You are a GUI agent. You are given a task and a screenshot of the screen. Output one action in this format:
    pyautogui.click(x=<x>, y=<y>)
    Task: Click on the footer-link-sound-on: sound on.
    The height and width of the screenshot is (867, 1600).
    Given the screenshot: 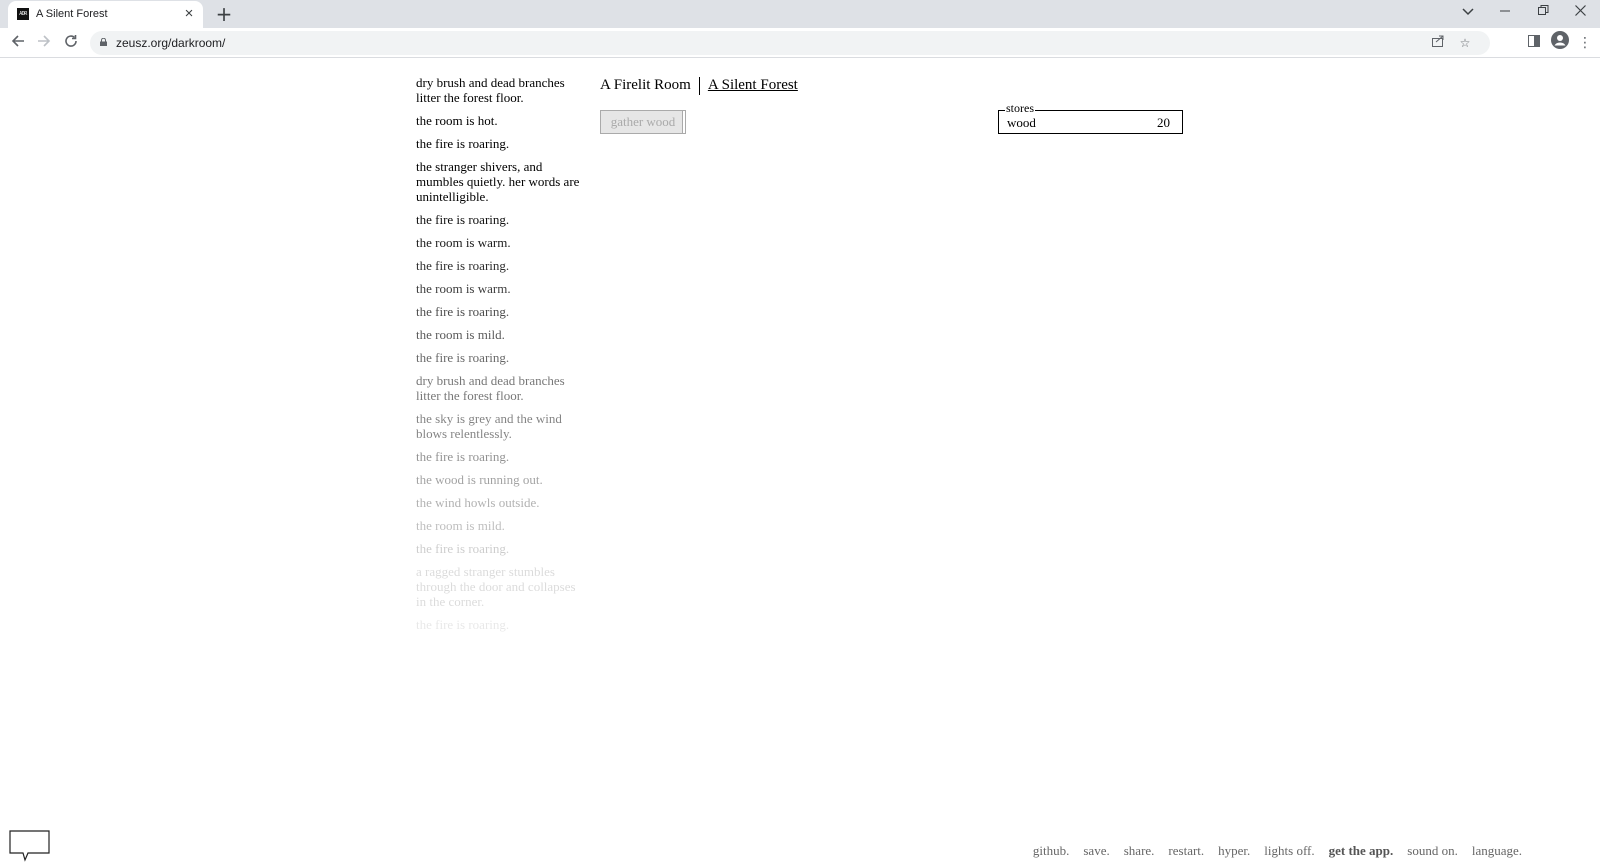 What is the action you would take?
    pyautogui.click(x=1432, y=850)
    